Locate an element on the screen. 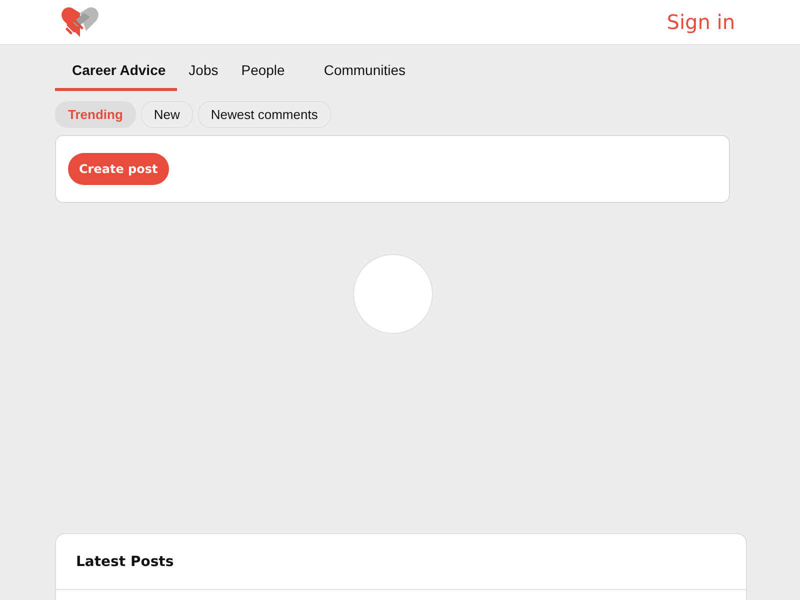  nav-tab: Communities is located at coordinates (364, 72).